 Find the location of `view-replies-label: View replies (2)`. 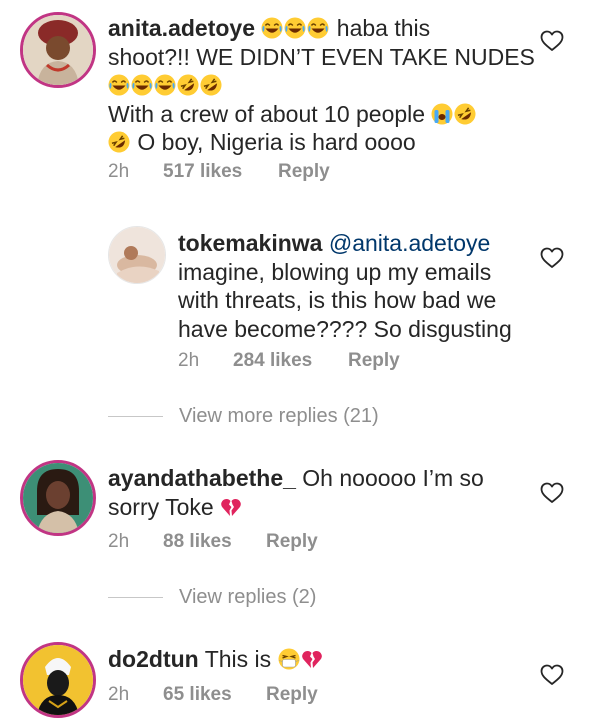

view-replies-label: View replies (2) is located at coordinates (248, 597).